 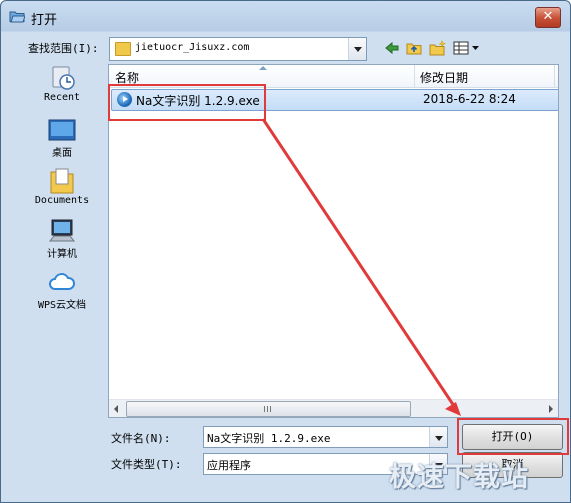 I want to click on file-date: 2018-6-22 8:24, so click(x=469, y=99).